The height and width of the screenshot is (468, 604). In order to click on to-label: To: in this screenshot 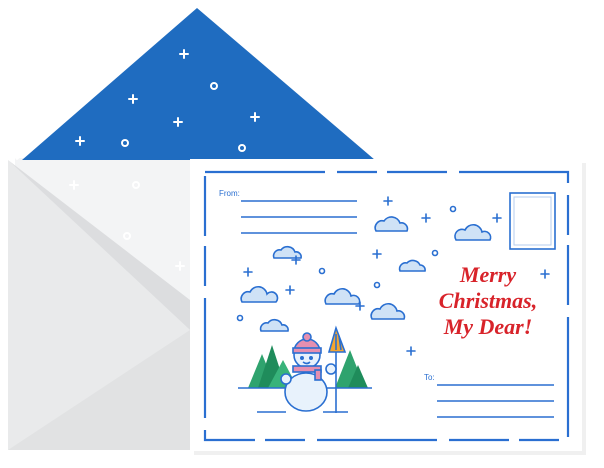, I will do `click(429, 377)`.